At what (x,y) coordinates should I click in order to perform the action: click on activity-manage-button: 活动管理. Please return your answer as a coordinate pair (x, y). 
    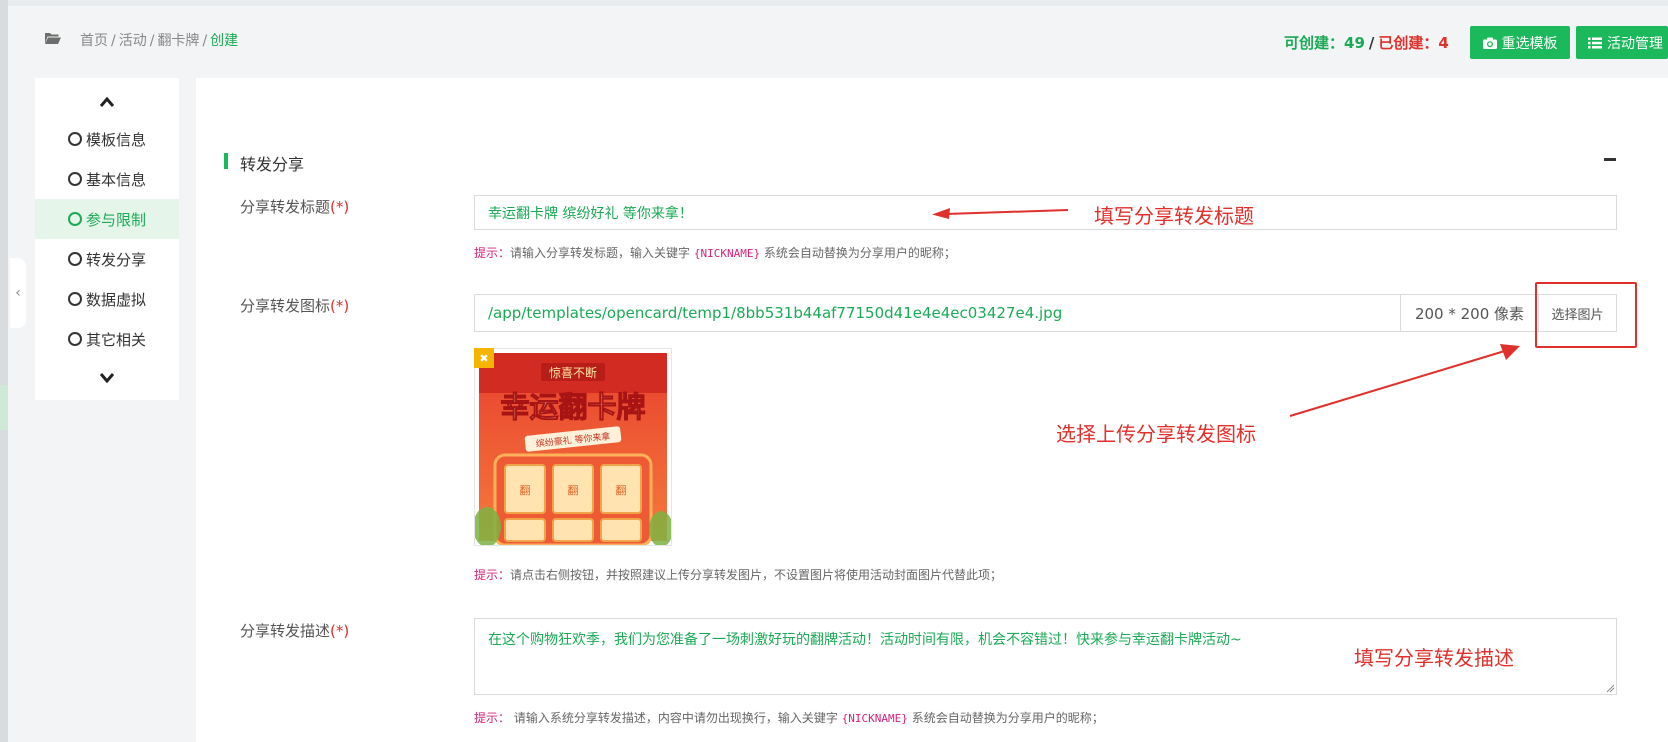
    Looking at the image, I should click on (1622, 42).